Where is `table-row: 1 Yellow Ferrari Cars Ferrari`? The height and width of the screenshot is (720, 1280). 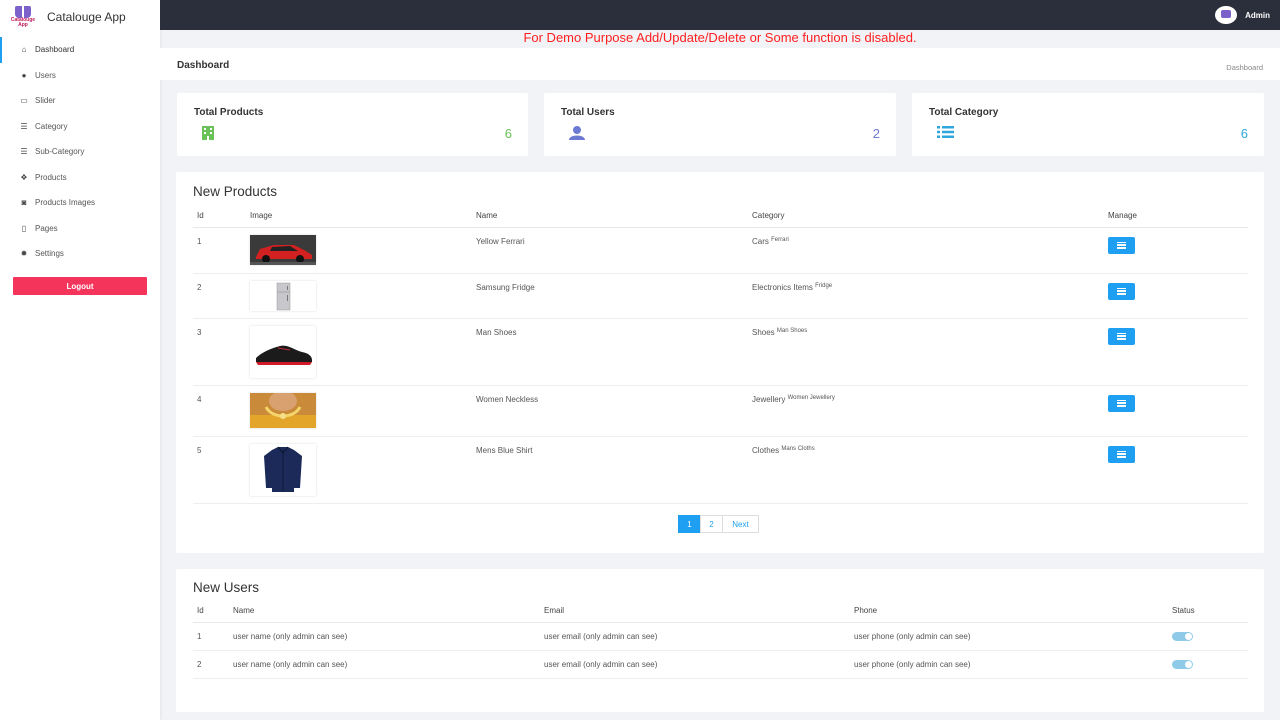 table-row: 1 Yellow Ferrari Cars Ferrari is located at coordinates (720, 250).